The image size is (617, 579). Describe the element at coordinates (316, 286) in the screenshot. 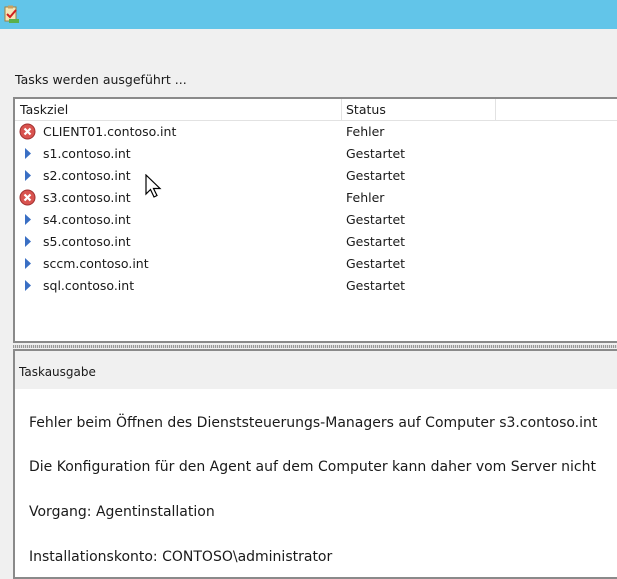

I see `table-row: sql.contoso.int Gestartet` at that location.